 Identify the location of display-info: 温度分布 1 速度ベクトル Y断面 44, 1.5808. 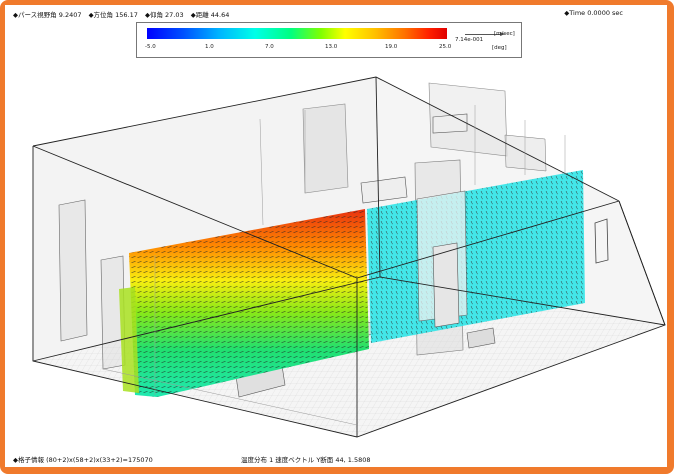
(306, 460).